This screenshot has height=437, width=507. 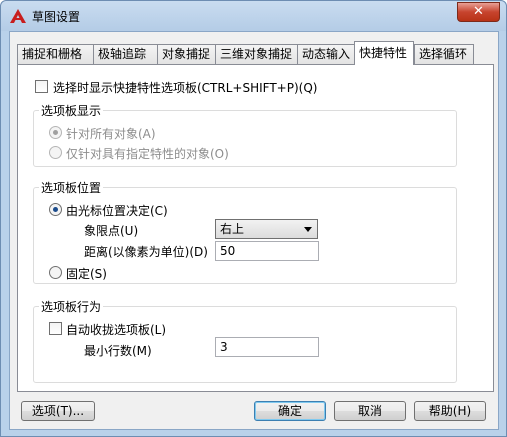 What do you see at coordinates (147, 154) in the screenshot?
I see `specified-objects-label: 仅针对具有指定特性的对象(O)` at bounding box center [147, 154].